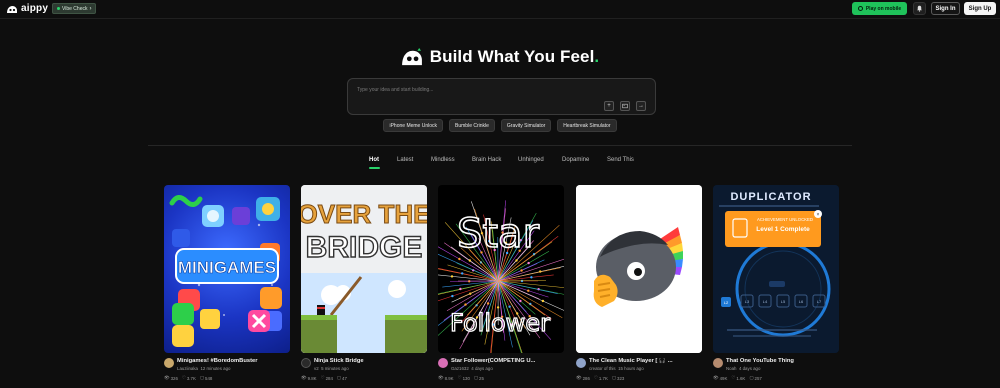 The image size is (1000, 388). I want to click on card-title: Ninja Stick Bridge, so click(370, 361).